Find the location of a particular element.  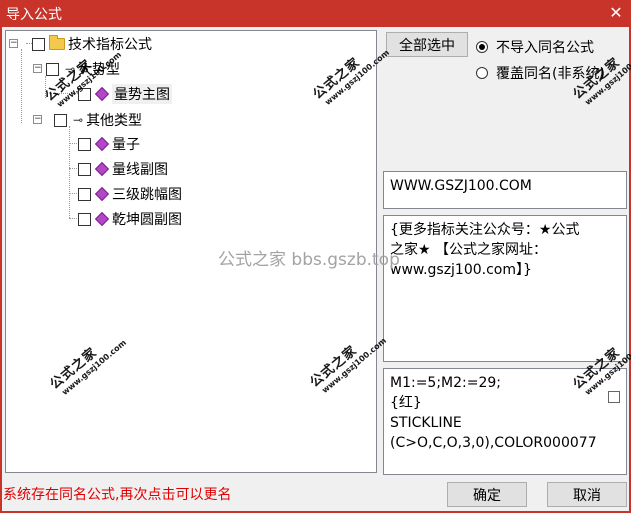

tree-item-label: 量子 is located at coordinates (126, 145).